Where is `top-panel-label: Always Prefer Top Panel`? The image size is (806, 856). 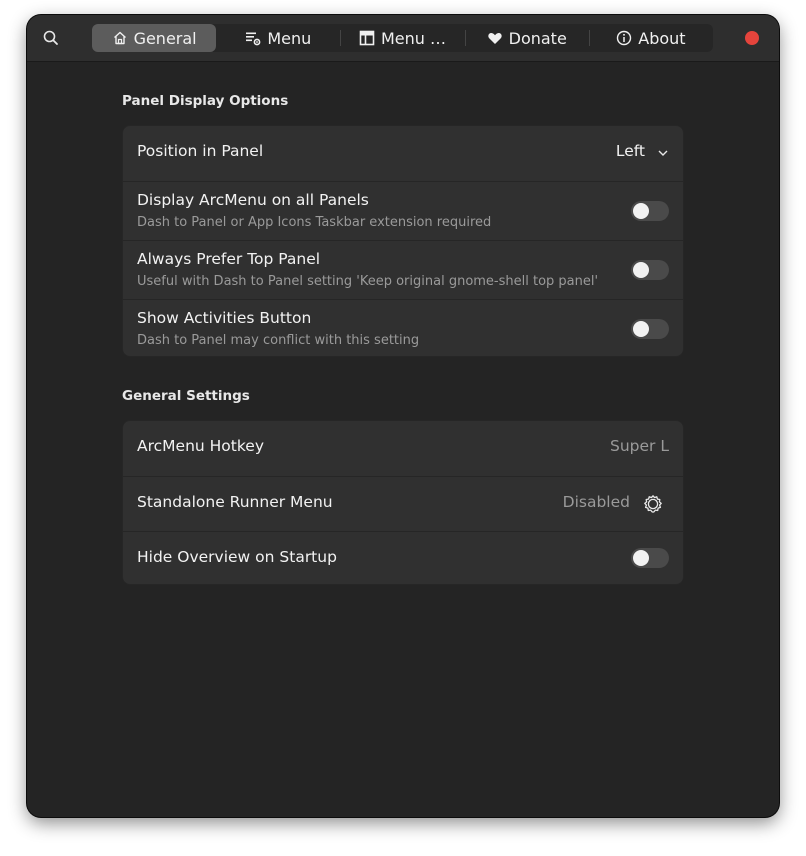
top-panel-label: Always Prefer Top Panel is located at coordinates (229, 259).